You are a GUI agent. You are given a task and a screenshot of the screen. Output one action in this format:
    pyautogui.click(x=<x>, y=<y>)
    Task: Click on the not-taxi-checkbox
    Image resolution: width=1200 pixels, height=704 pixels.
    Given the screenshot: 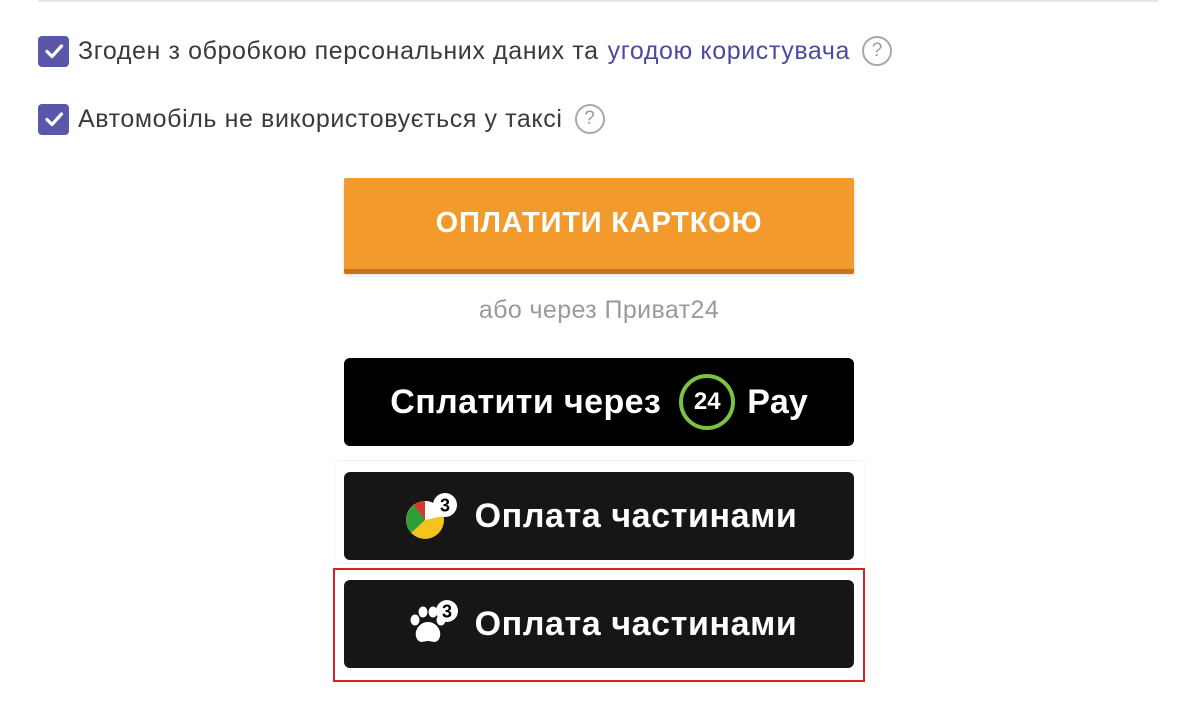 What is the action you would take?
    pyautogui.click(x=53, y=119)
    